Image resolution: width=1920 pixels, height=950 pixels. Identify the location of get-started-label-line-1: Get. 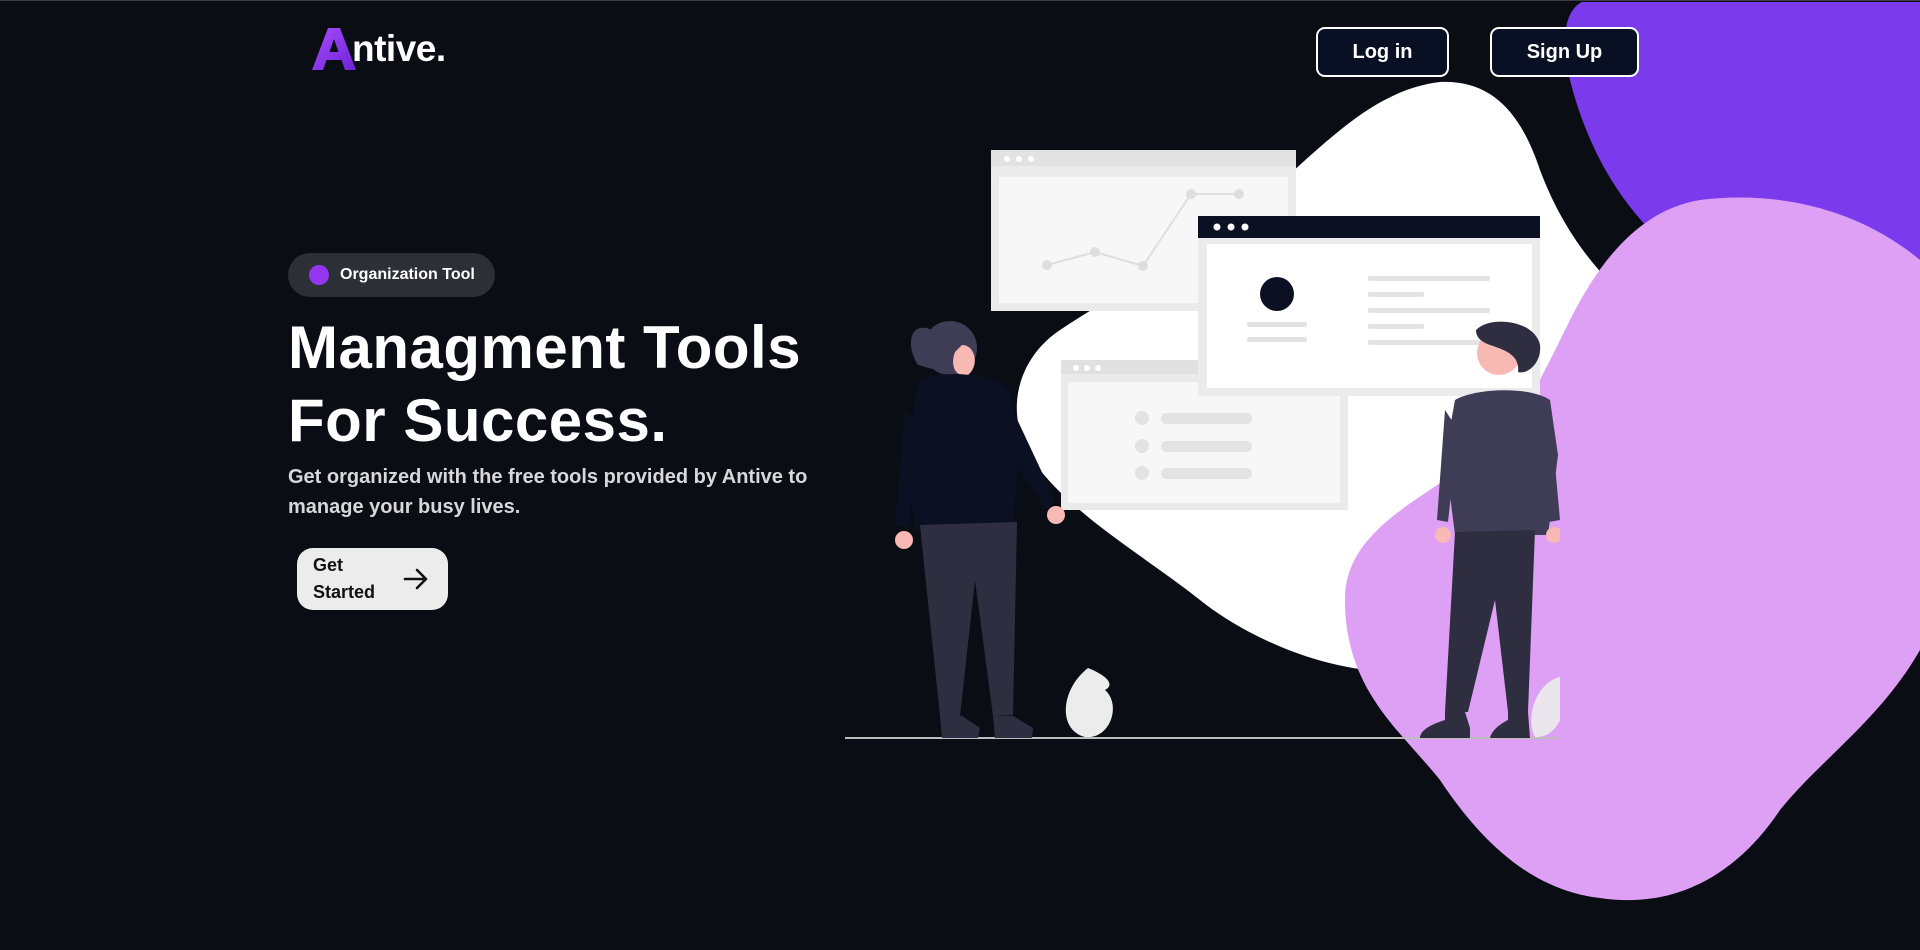
(328, 565).